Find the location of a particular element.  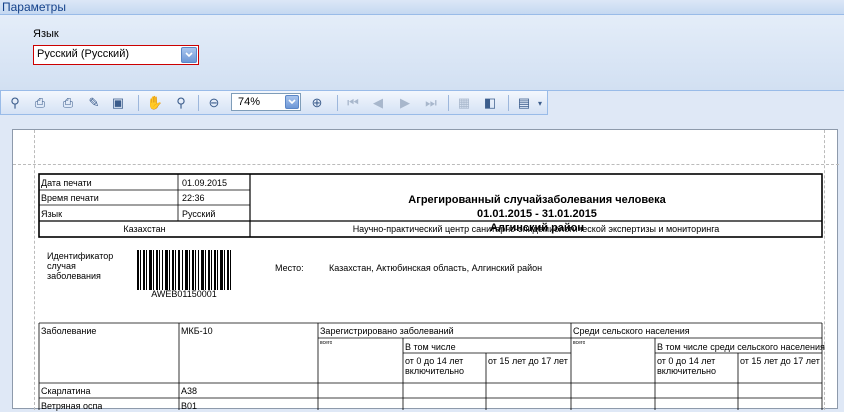

page-setup-icon: ✎ is located at coordinates (94, 103).